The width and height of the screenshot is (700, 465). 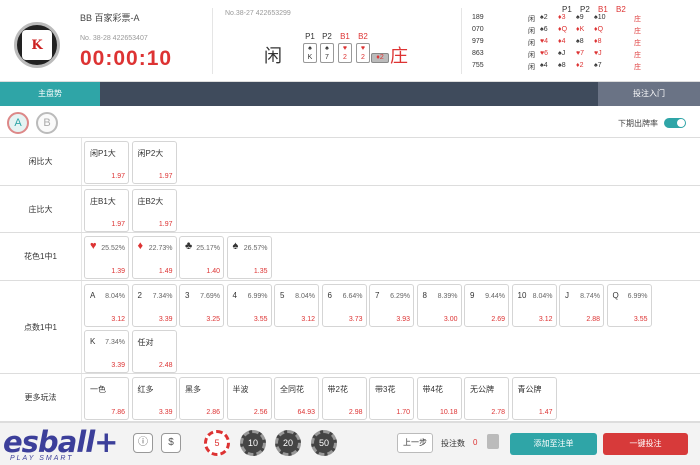 I want to click on bet-option: 6 6.64% 3.73, so click(x=344, y=305).